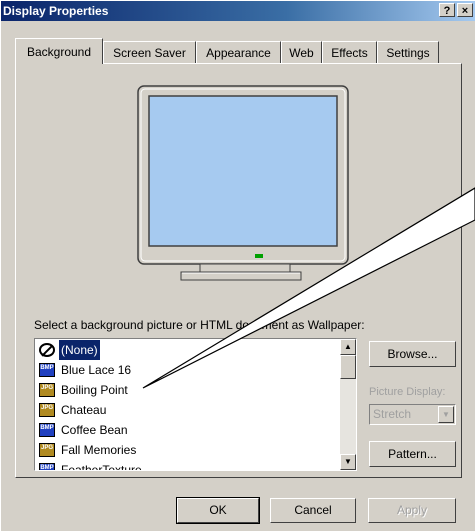 The height and width of the screenshot is (531, 475). I want to click on cancel-button: Cancel, so click(313, 510).